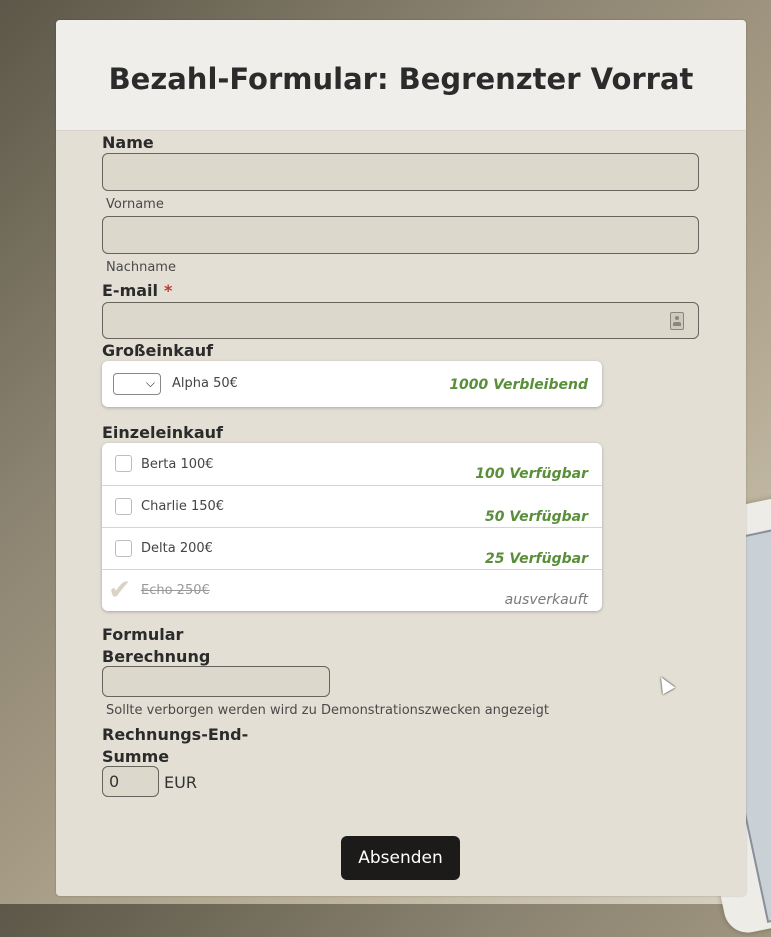  I want to click on first-name-input, so click(400, 172).